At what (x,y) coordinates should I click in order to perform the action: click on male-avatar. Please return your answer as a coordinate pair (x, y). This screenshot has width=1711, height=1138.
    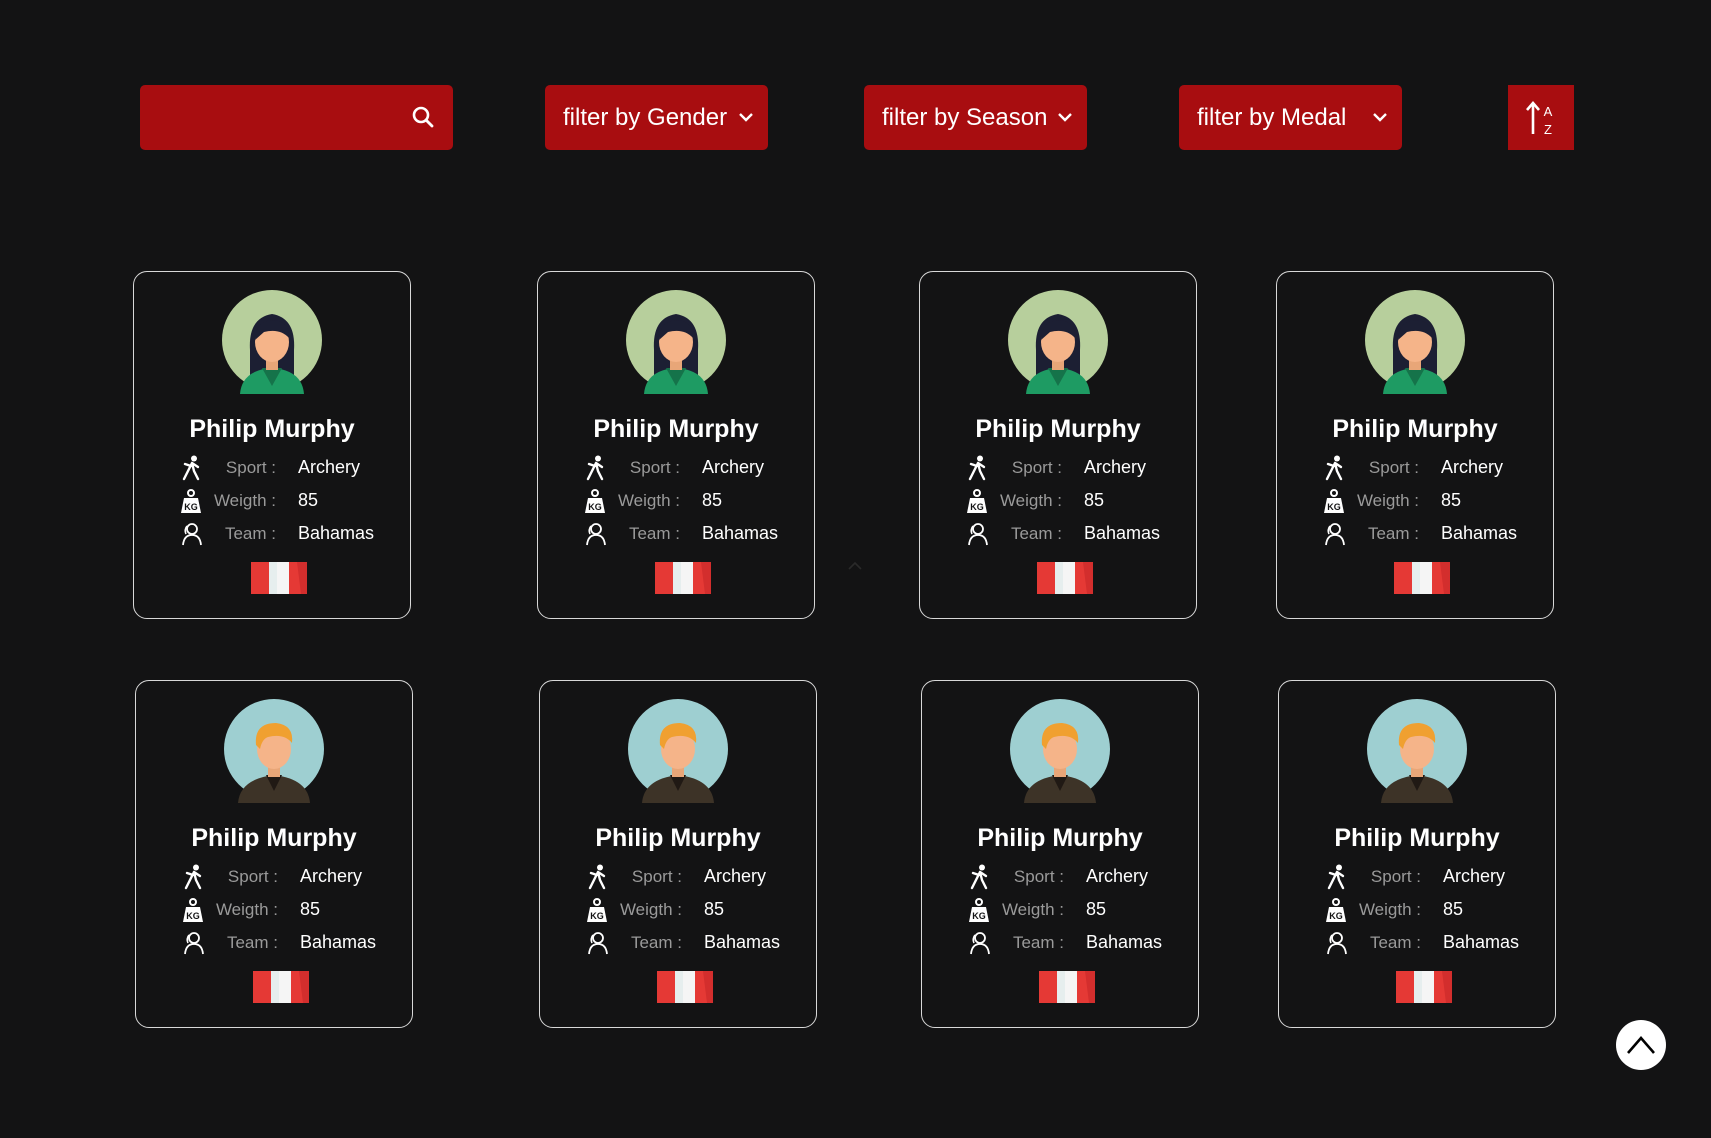
    Looking at the image, I should click on (1417, 751).